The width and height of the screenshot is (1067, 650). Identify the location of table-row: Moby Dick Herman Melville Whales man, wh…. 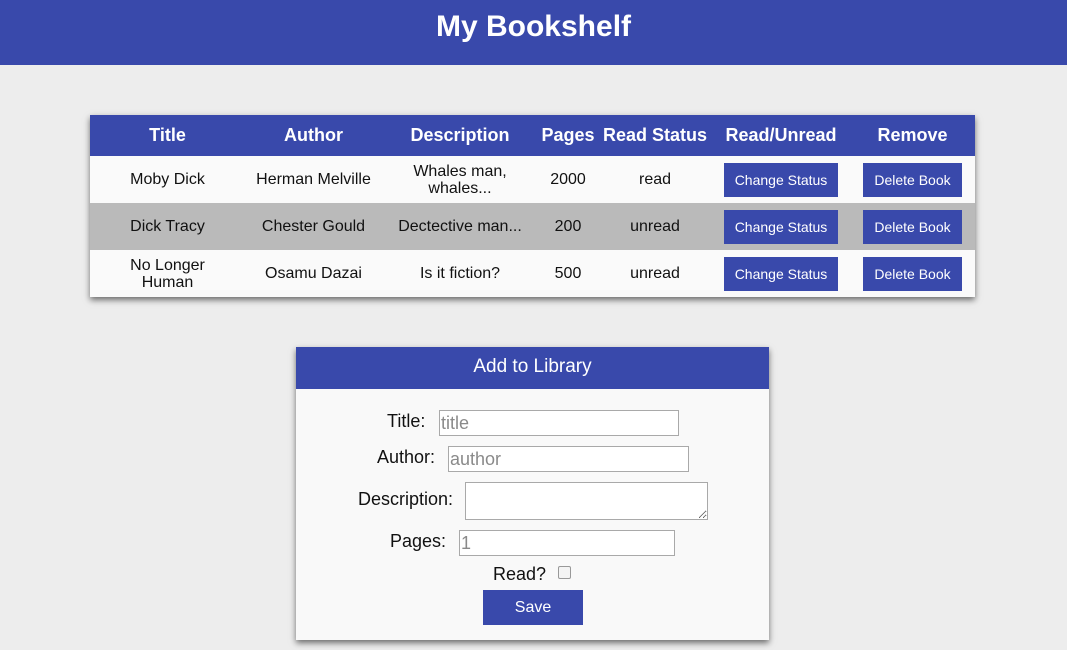
(532, 179).